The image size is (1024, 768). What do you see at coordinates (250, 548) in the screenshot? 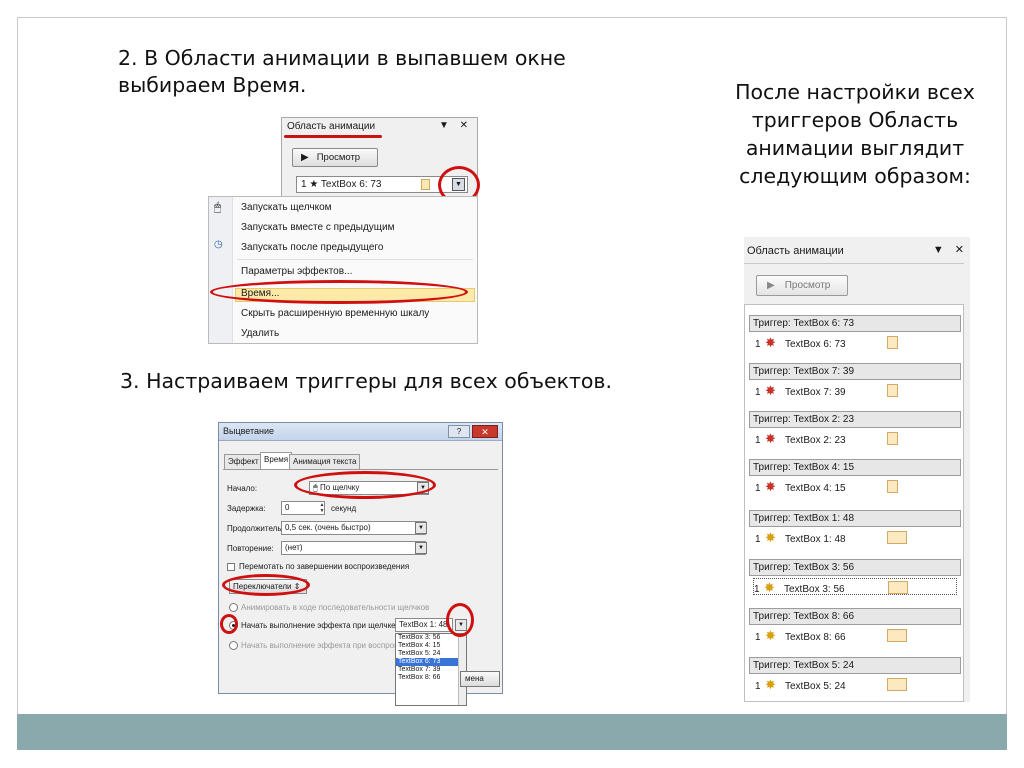
I see `repeat-label: Повторение:` at bounding box center [250, 548].